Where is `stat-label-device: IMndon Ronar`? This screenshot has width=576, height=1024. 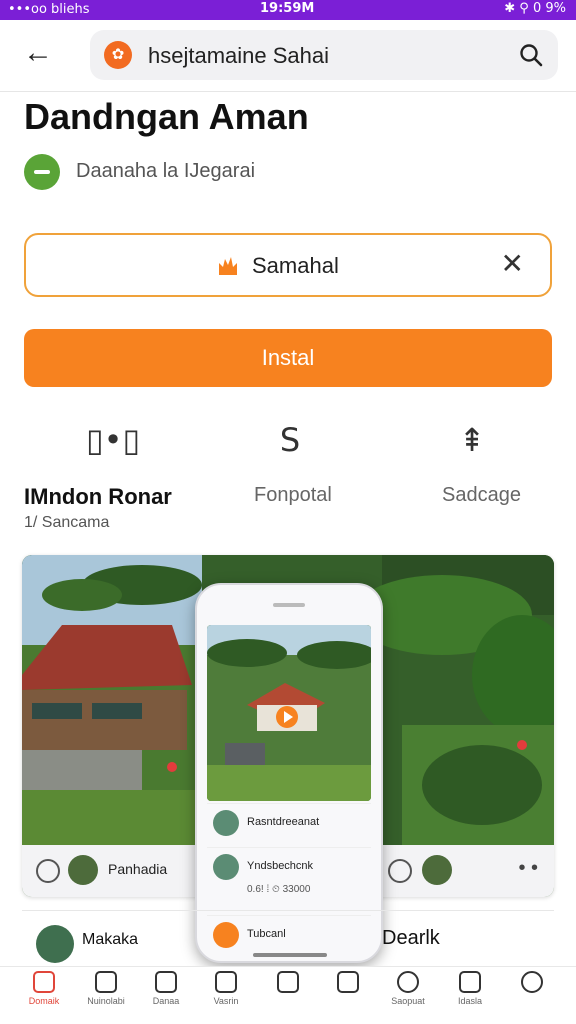
stat-label-device: IMndon Ronar is located at coordinates (98, 496).